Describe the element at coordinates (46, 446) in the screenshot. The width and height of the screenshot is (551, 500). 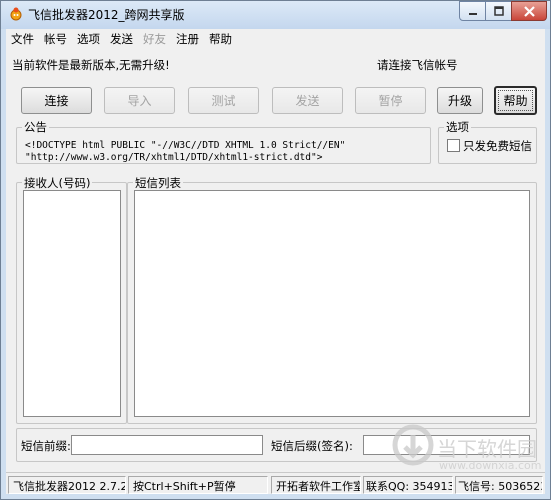
I see `prefix-label: 短信前缀:` at that location.